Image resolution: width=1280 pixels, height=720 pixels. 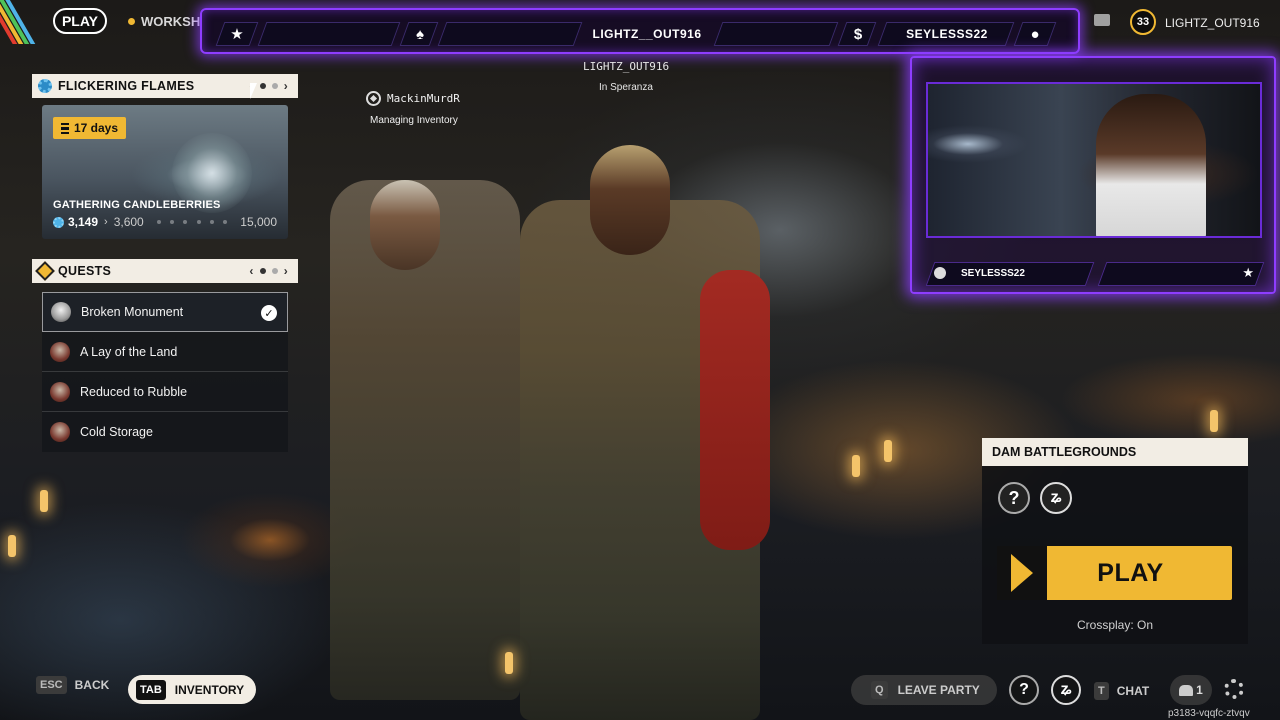 I want to click on quest-item: Cold Storage, so click(x=165, y=432).